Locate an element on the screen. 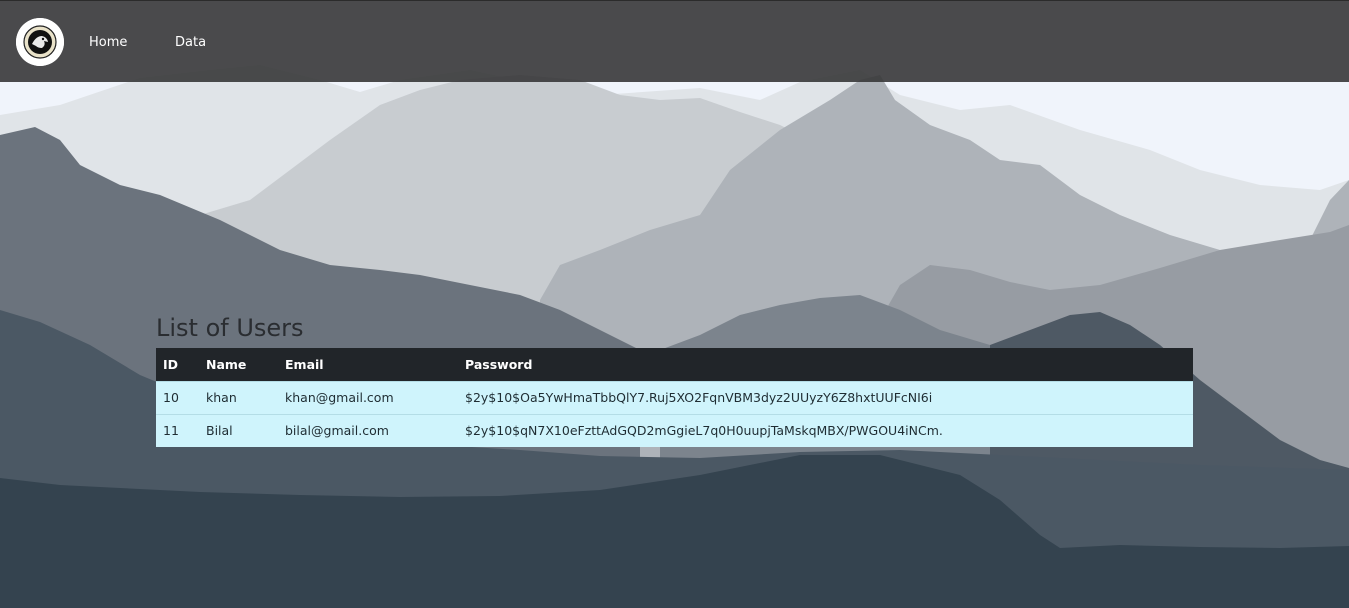 This screenshot has height=608, width=1349. nav-link-home: Home is located at coordinates (108, 43).